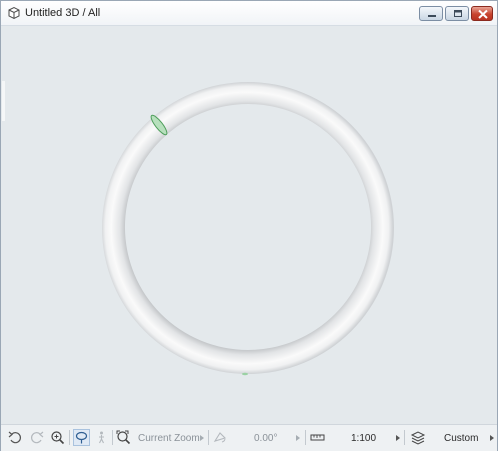 The image size is (498, 451). I want to click on layers-button, so click(417, 437).